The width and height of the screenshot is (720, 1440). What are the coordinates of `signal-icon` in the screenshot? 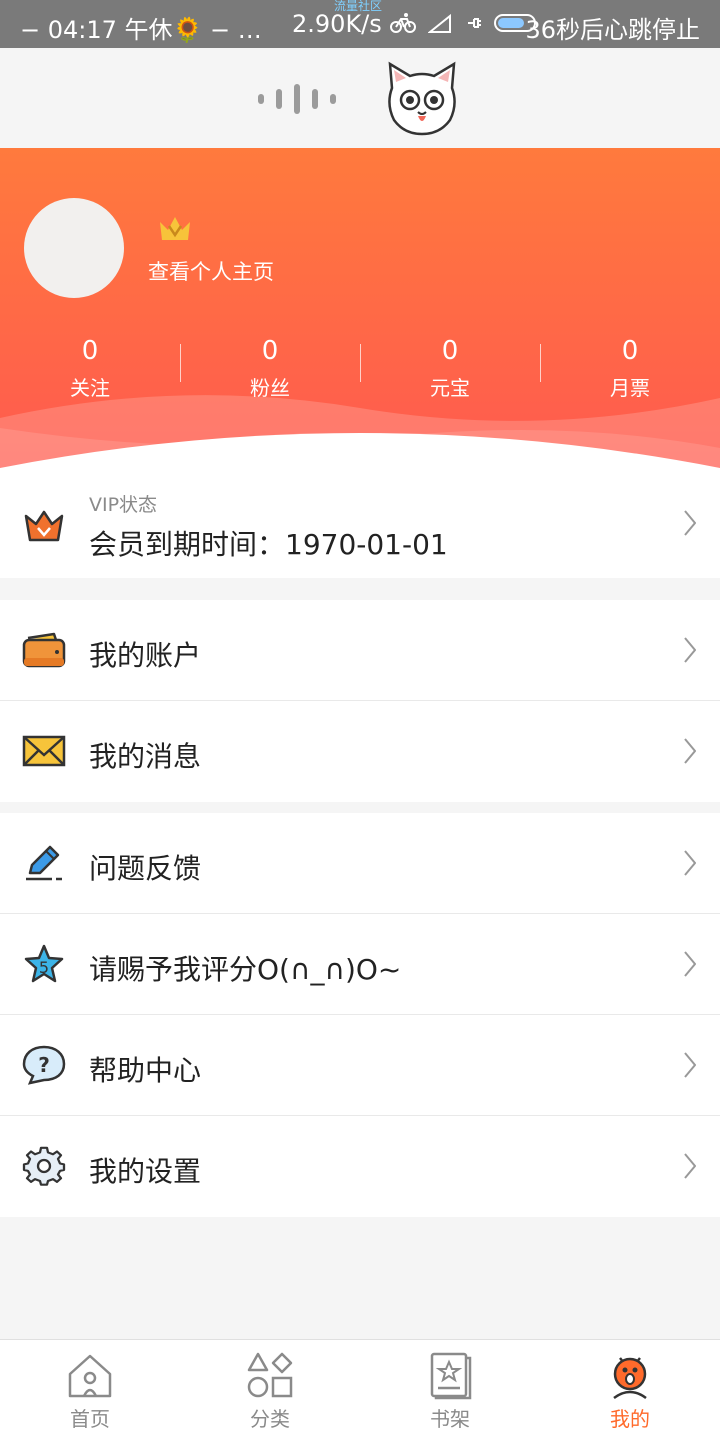 It's located at (439, 23).